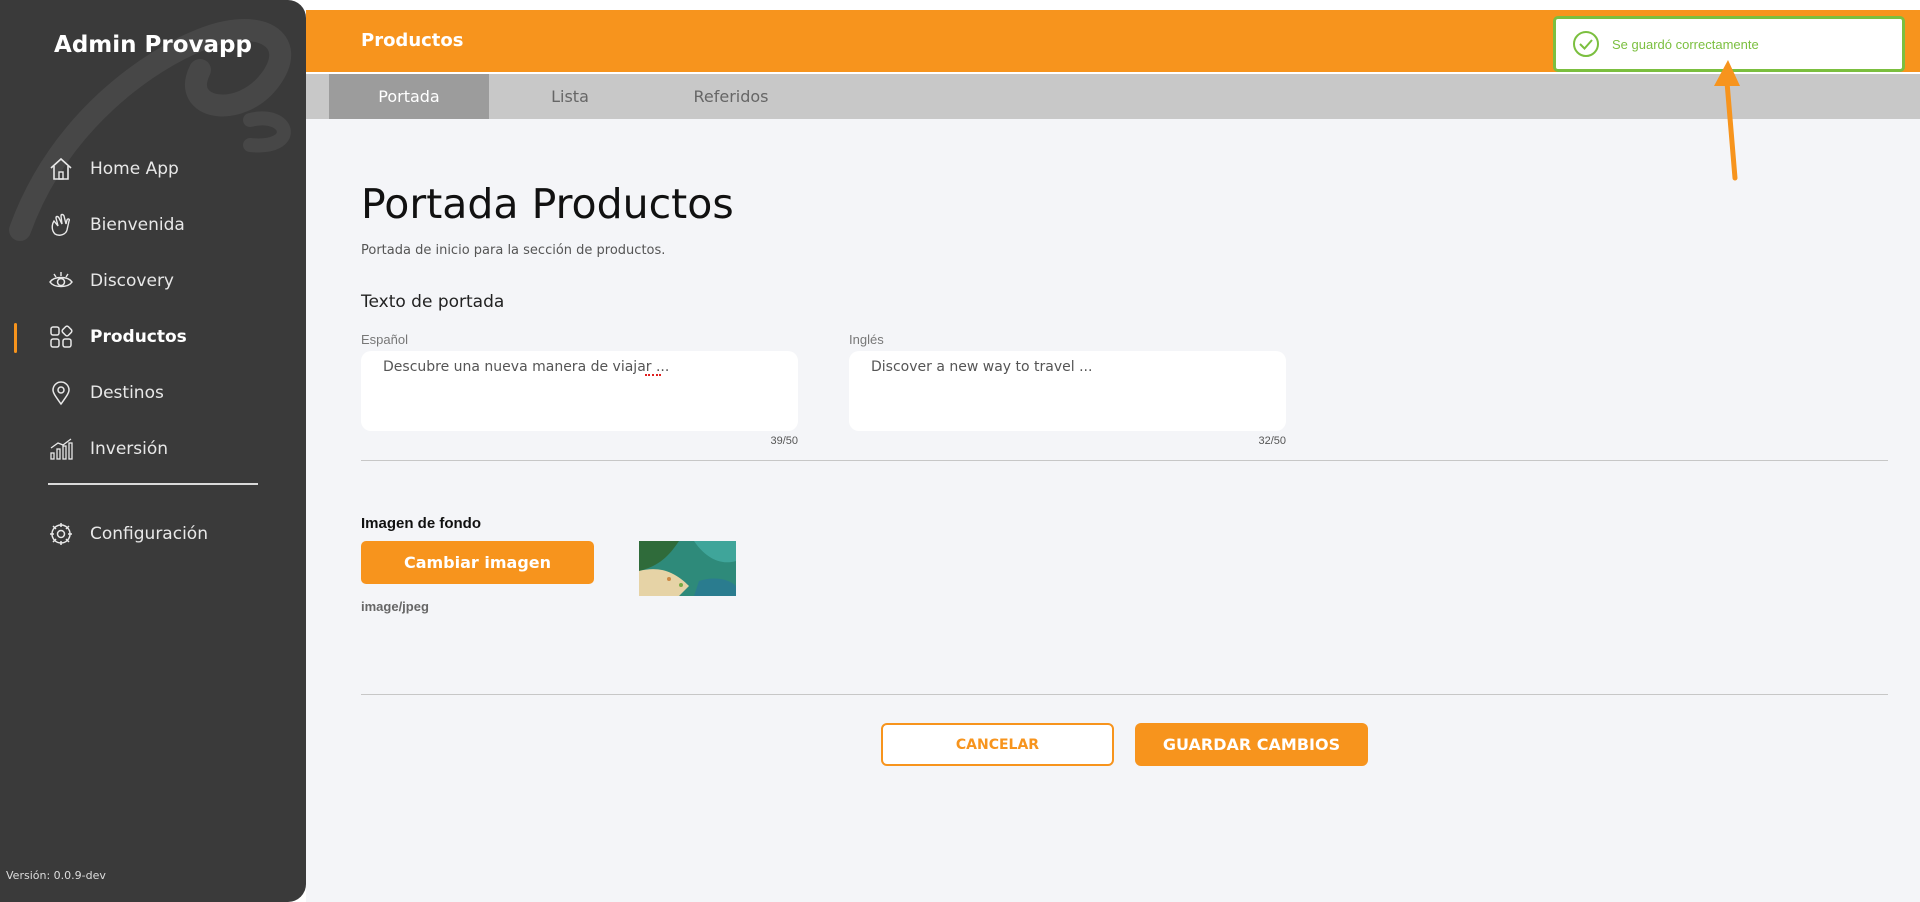 This screenshot has height=902, width=1920. Describe the element at coordinates (412, 40) in the screenshot. I see `topbar-title: Productos` at that location.